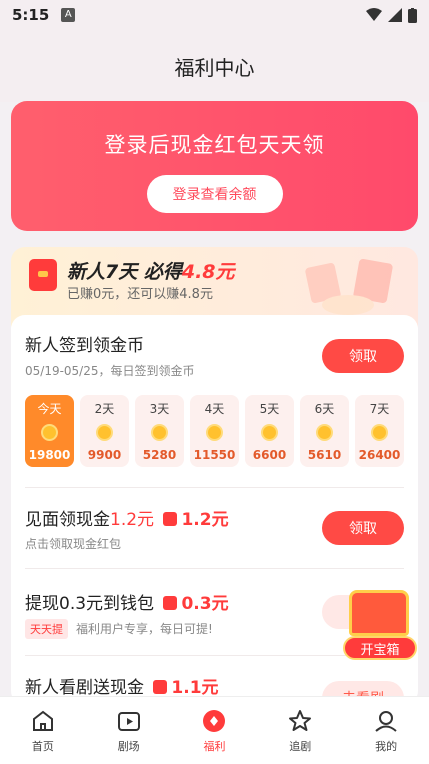 This screenshot has width=429, height=764. Describe the element at coordinates (300, 720) in the screenshot. I see `star-icon` at that location.